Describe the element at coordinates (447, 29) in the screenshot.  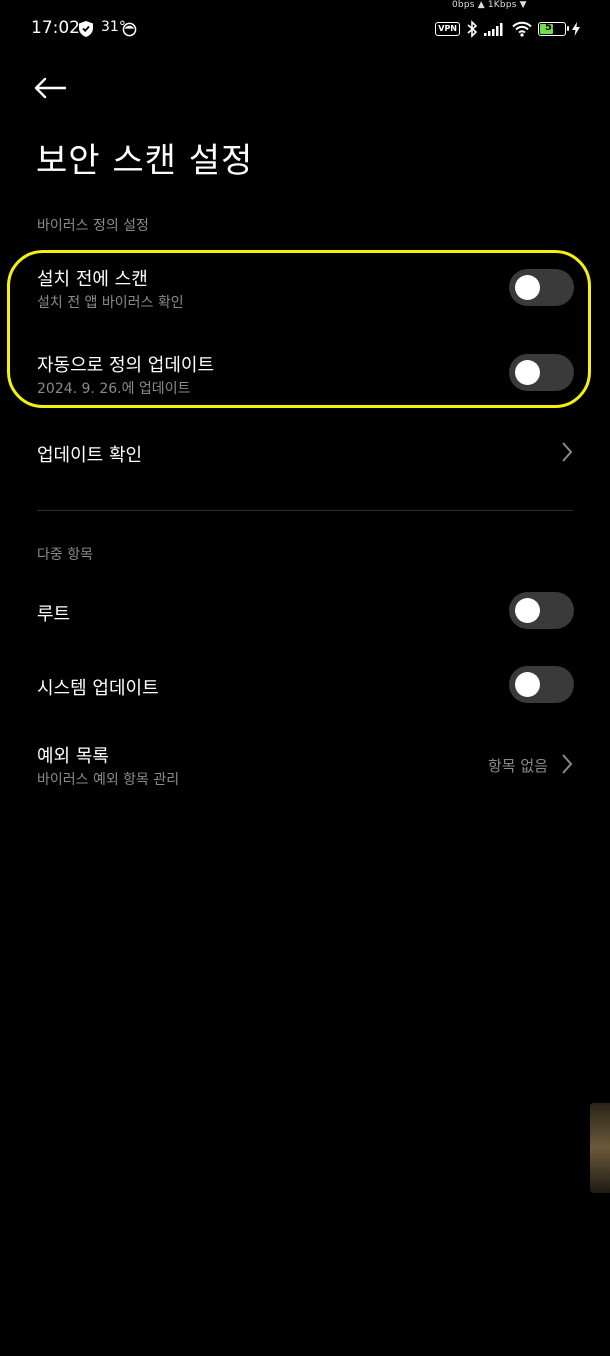
I see `vpn-badge: VPN` at that location.